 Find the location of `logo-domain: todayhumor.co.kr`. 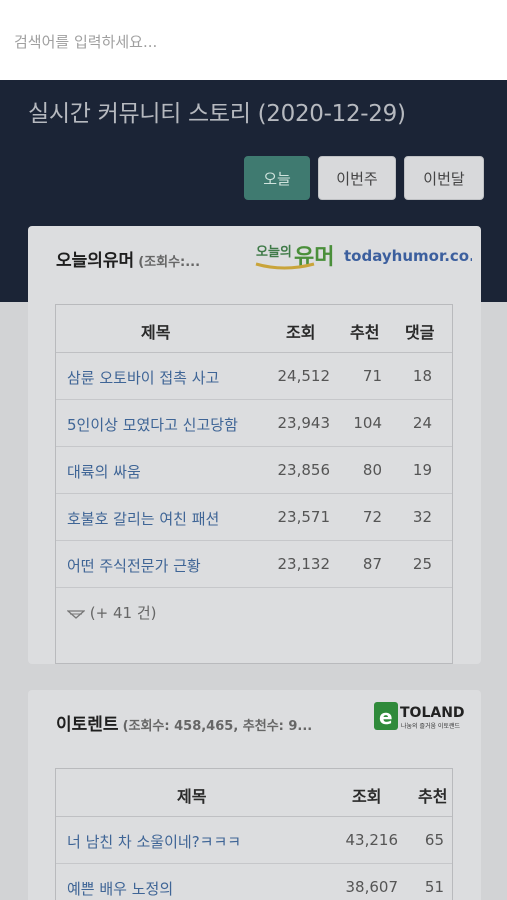

logo-domain: todayhumor.co.kr is located at coordinates (408, 256).